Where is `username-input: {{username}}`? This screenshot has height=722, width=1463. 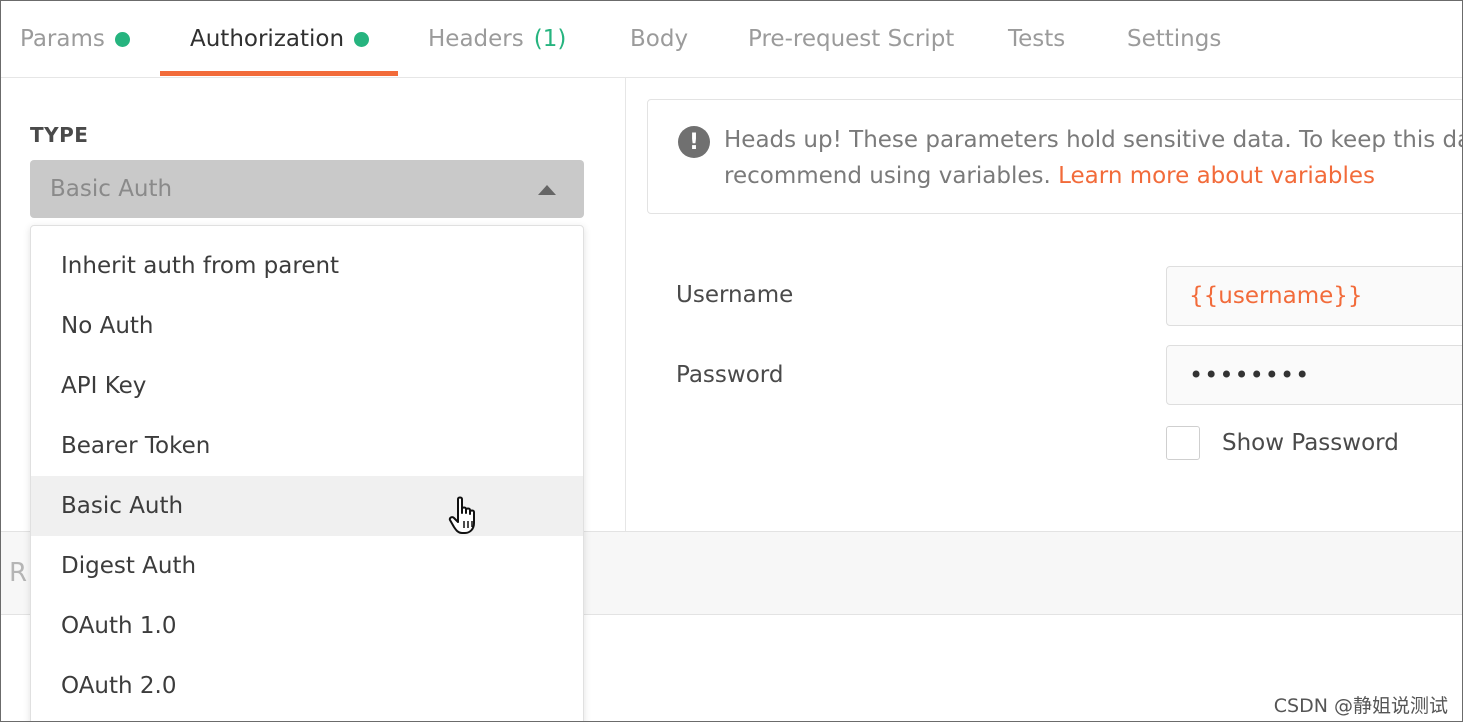
username-input: {{username}} is located at coordinates (1314, 296).